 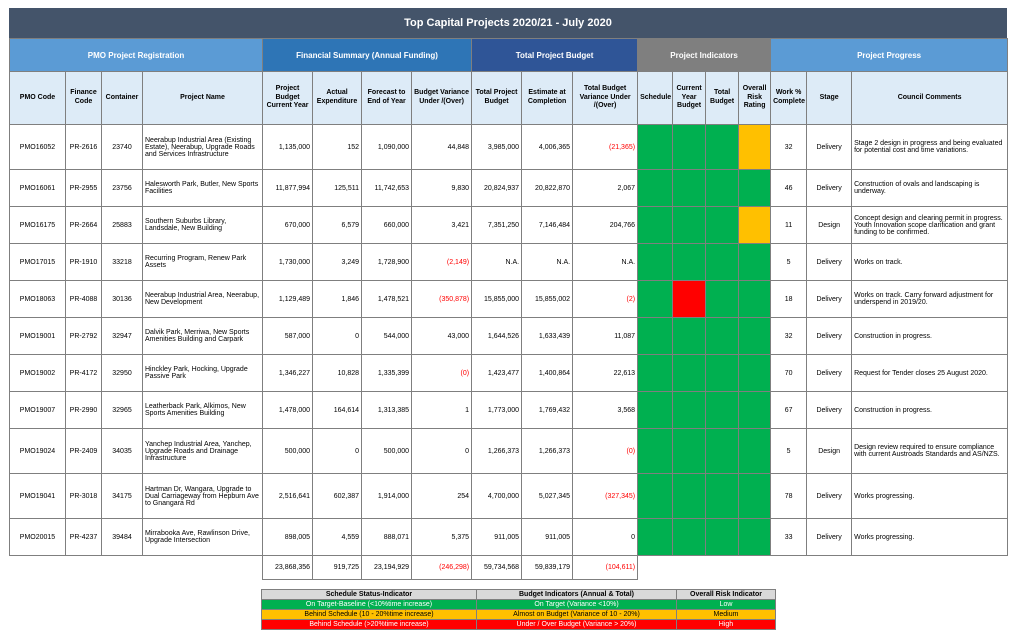 What do you see at coordinates (37, 373) in the screenshot?
I see `cell-pmo-code: PMO19002` at bounding box center [37, 373].